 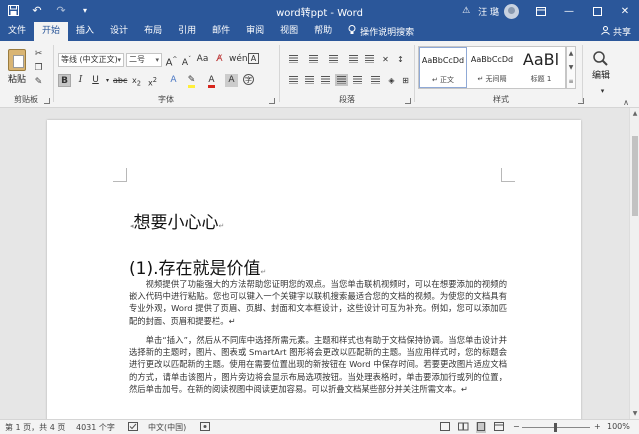 What do you see at coordinates (35, 427) in the screenshot?
I see `page-count: 第 1 页，共 4 页` at bounding box center [35, 427].